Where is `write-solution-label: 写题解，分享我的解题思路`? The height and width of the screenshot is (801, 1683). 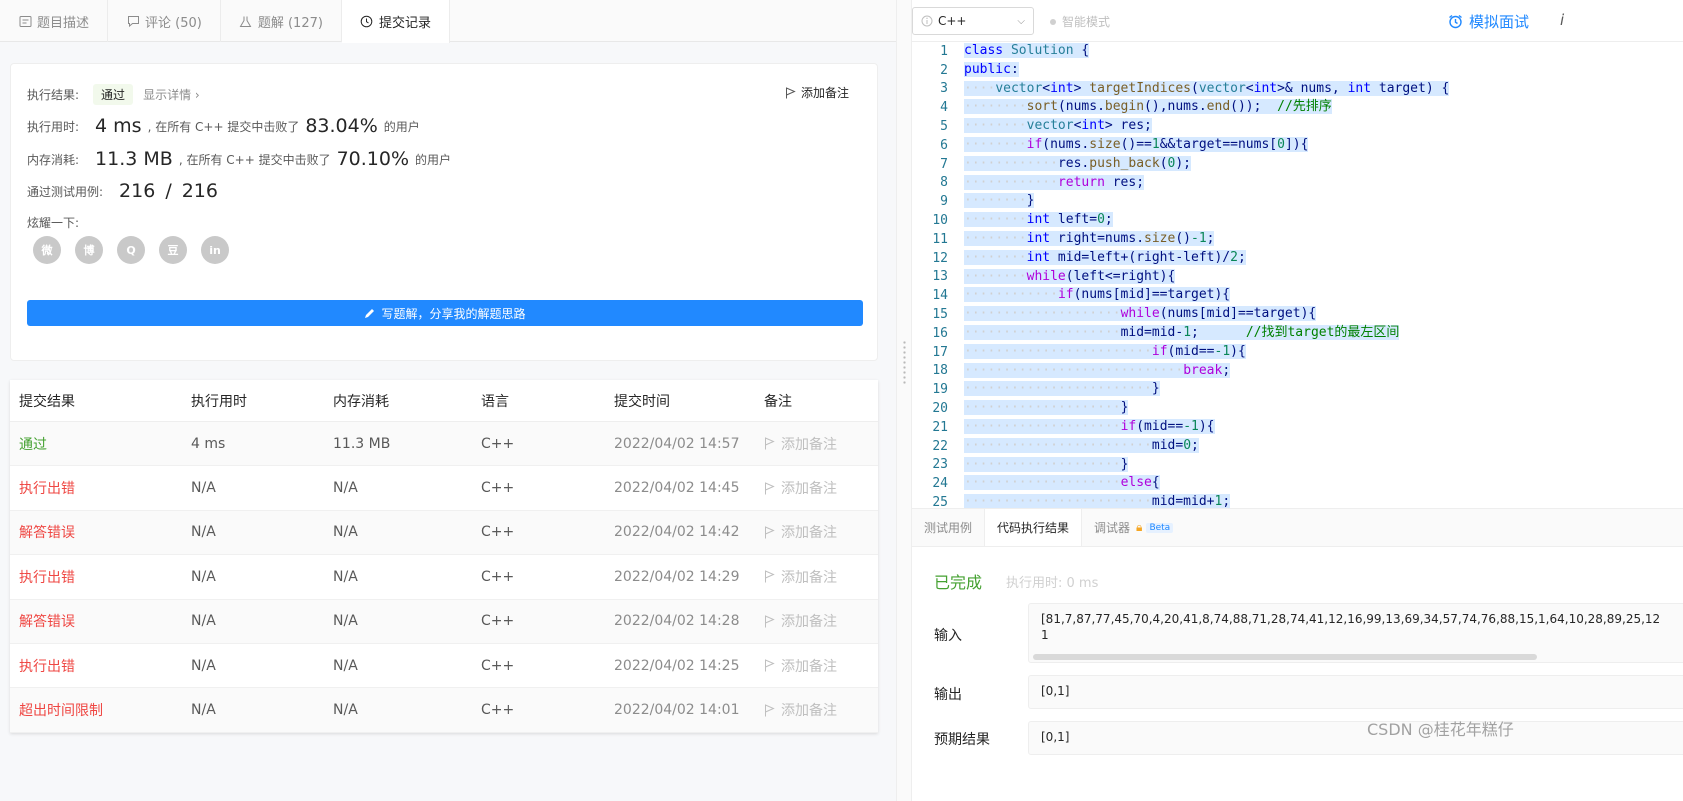 write-solution-label: 写题解，分享我的解题思路 is located at coordinates (453, 313).